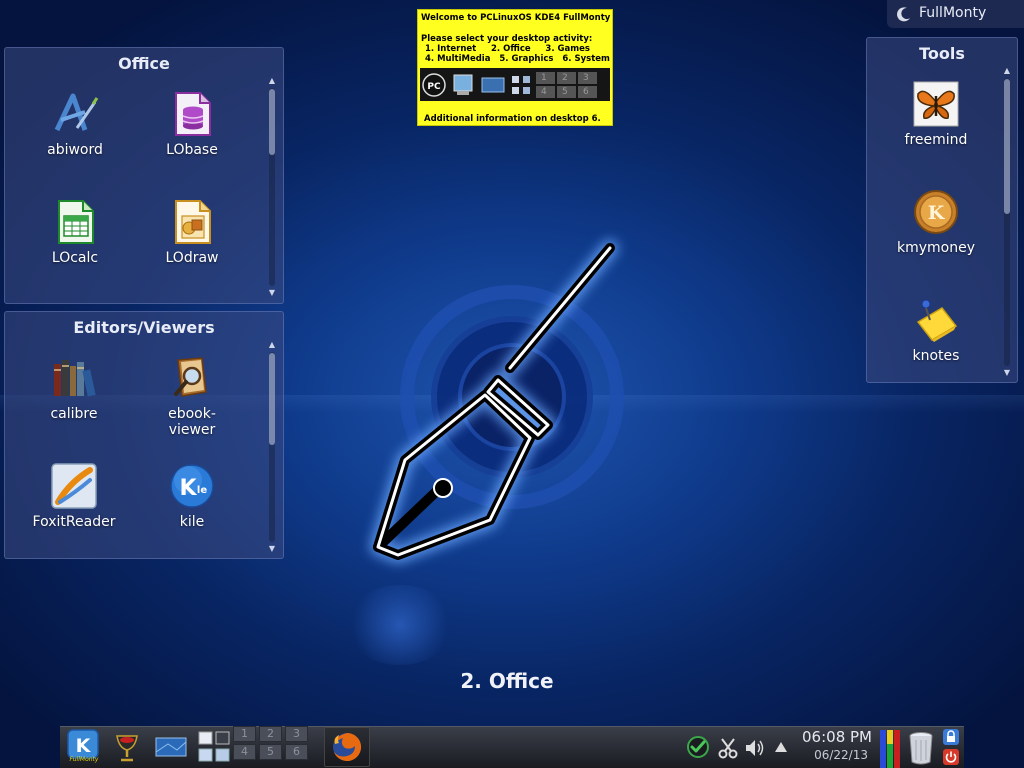 The width and height of the screenshot is (1024, 768). I want to click on pager-desktop-6: 6, so click(296, 752).